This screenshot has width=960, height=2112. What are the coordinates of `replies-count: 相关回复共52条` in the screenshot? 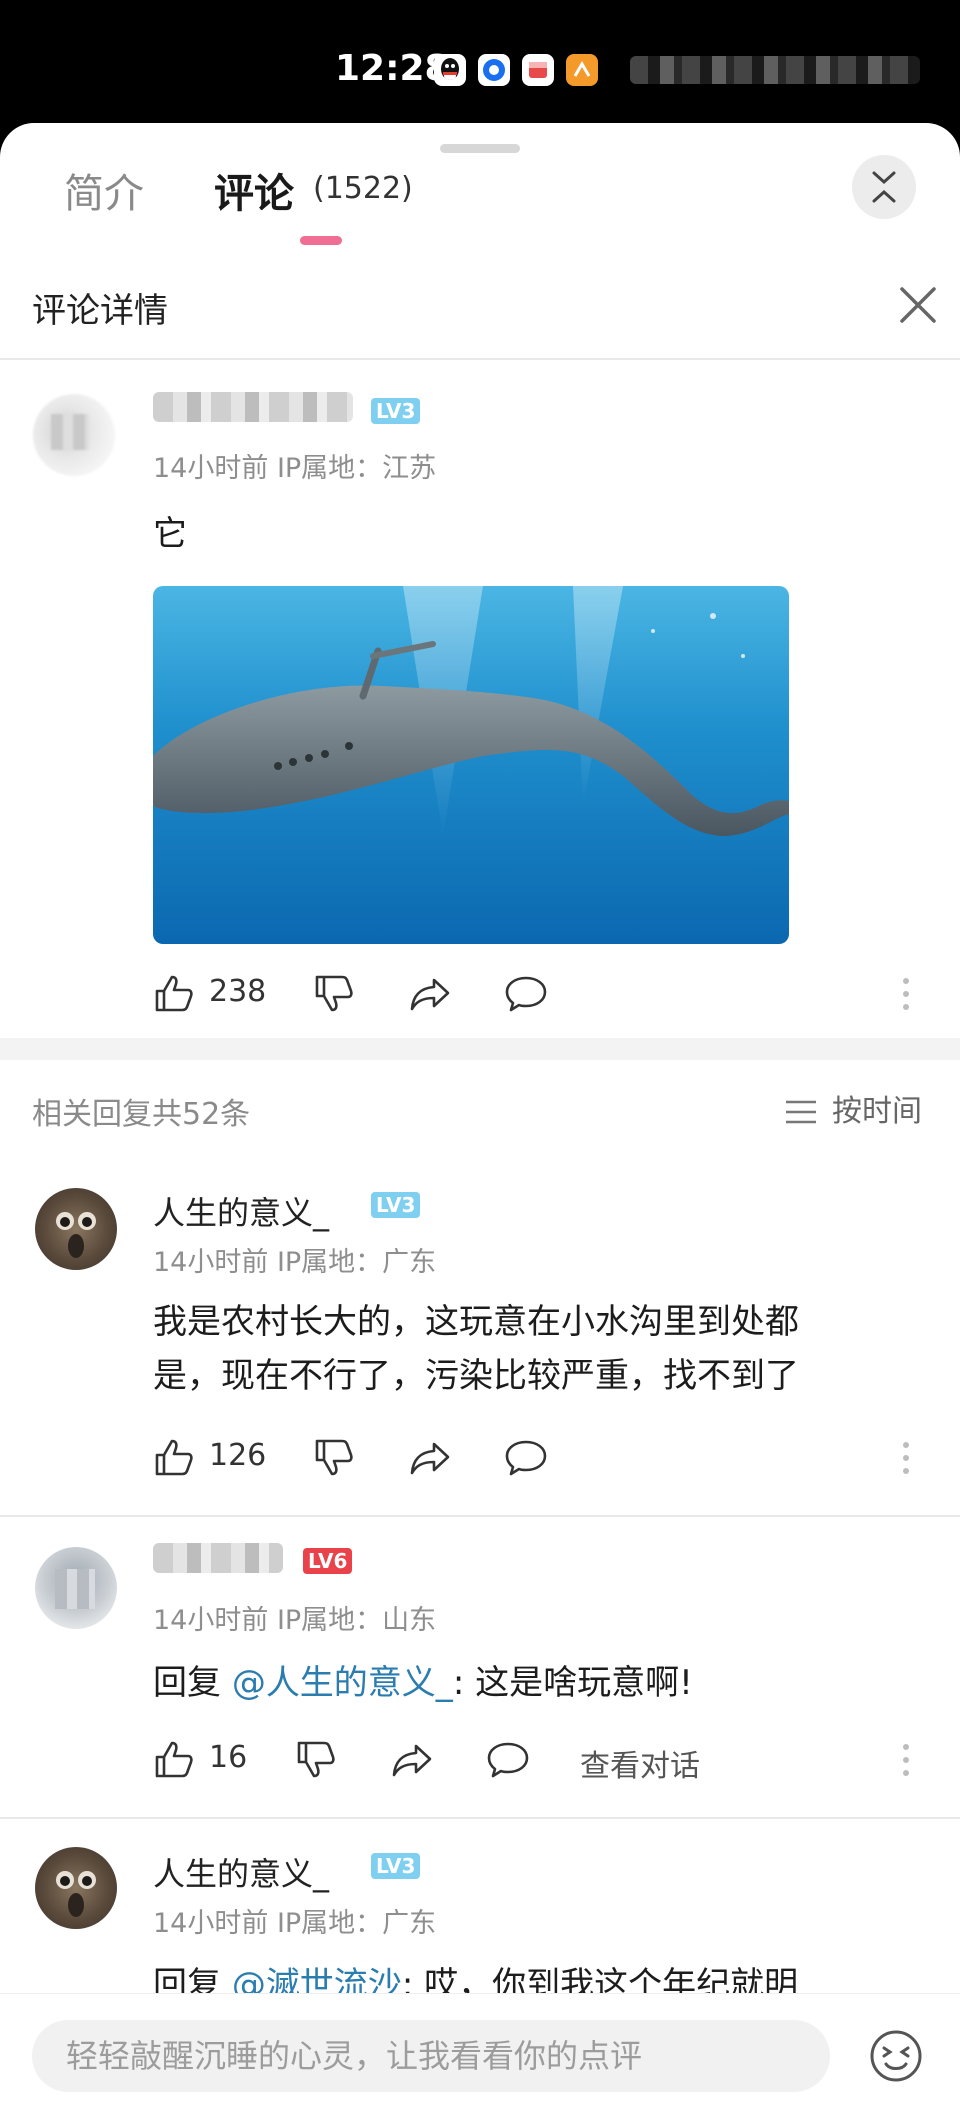 It's located at (141, 1114).